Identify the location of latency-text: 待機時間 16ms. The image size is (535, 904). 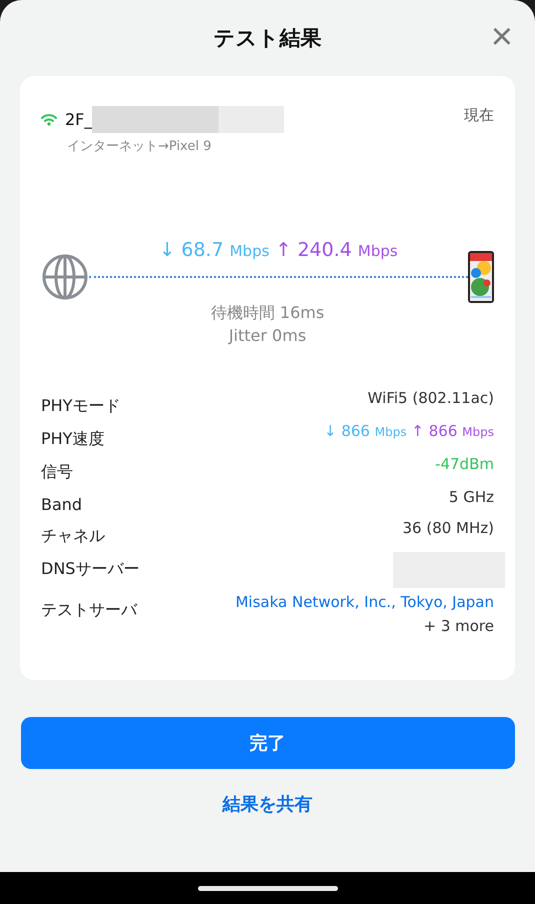
(267, 313).